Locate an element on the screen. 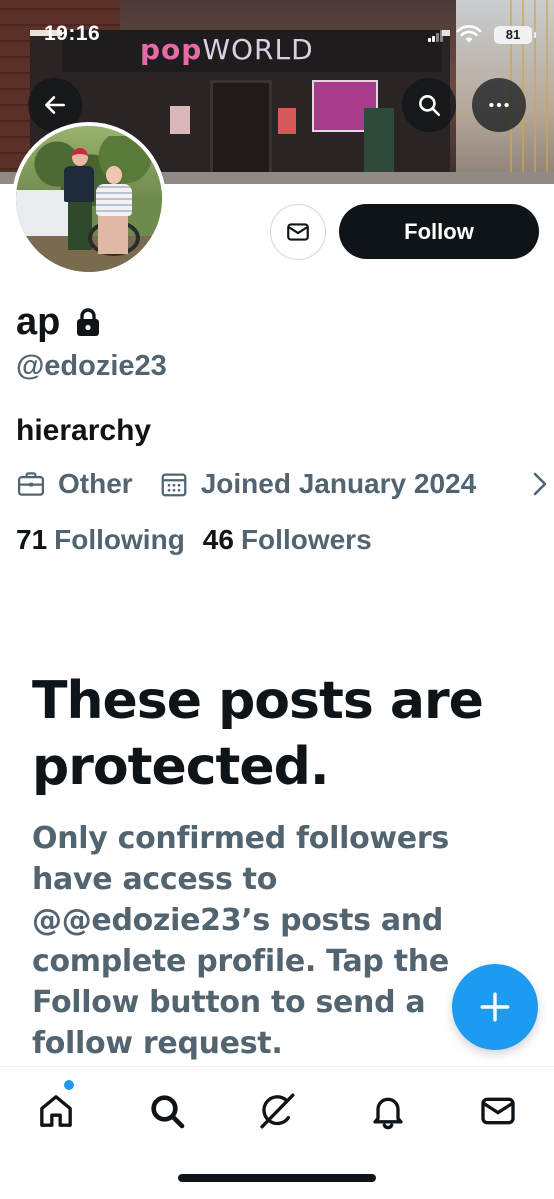 The image size is (554, 1199). notifications-icon is located at coordinates (388, 1113).